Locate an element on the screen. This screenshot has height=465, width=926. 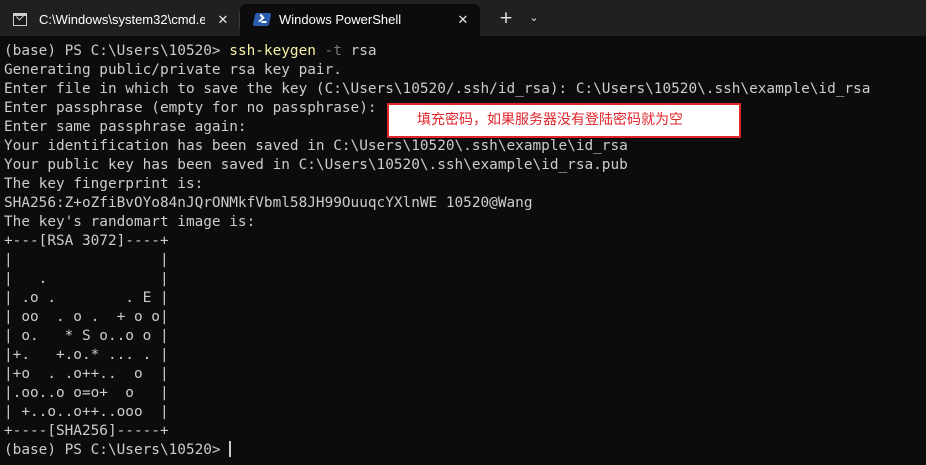
tab-powershell: Windows PowerShell ✕ is located at coordinates (360, 20).